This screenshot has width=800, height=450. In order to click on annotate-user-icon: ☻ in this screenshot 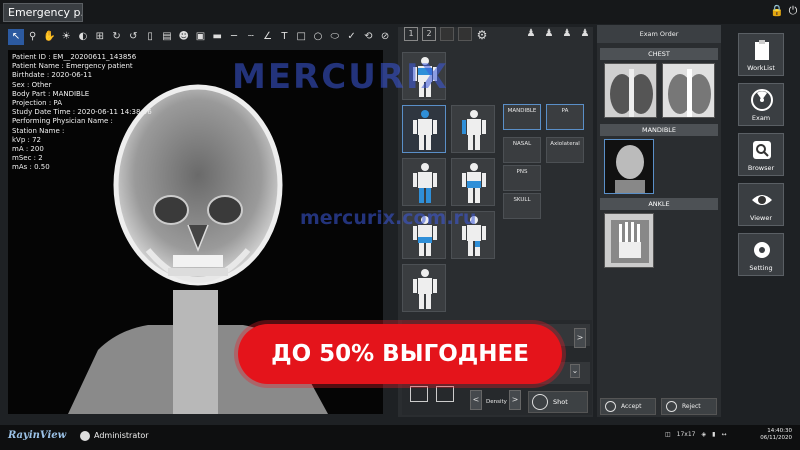, I will do `click(184, 37)`.